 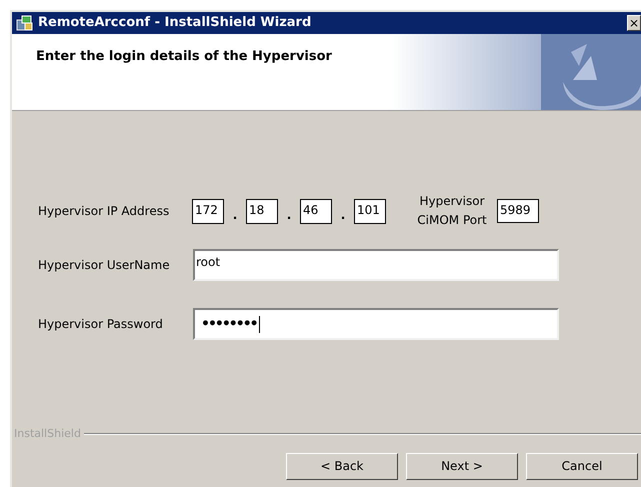 I want to click on field-label: Hypervisor CiMOM Port, so click(x=452, y=211).